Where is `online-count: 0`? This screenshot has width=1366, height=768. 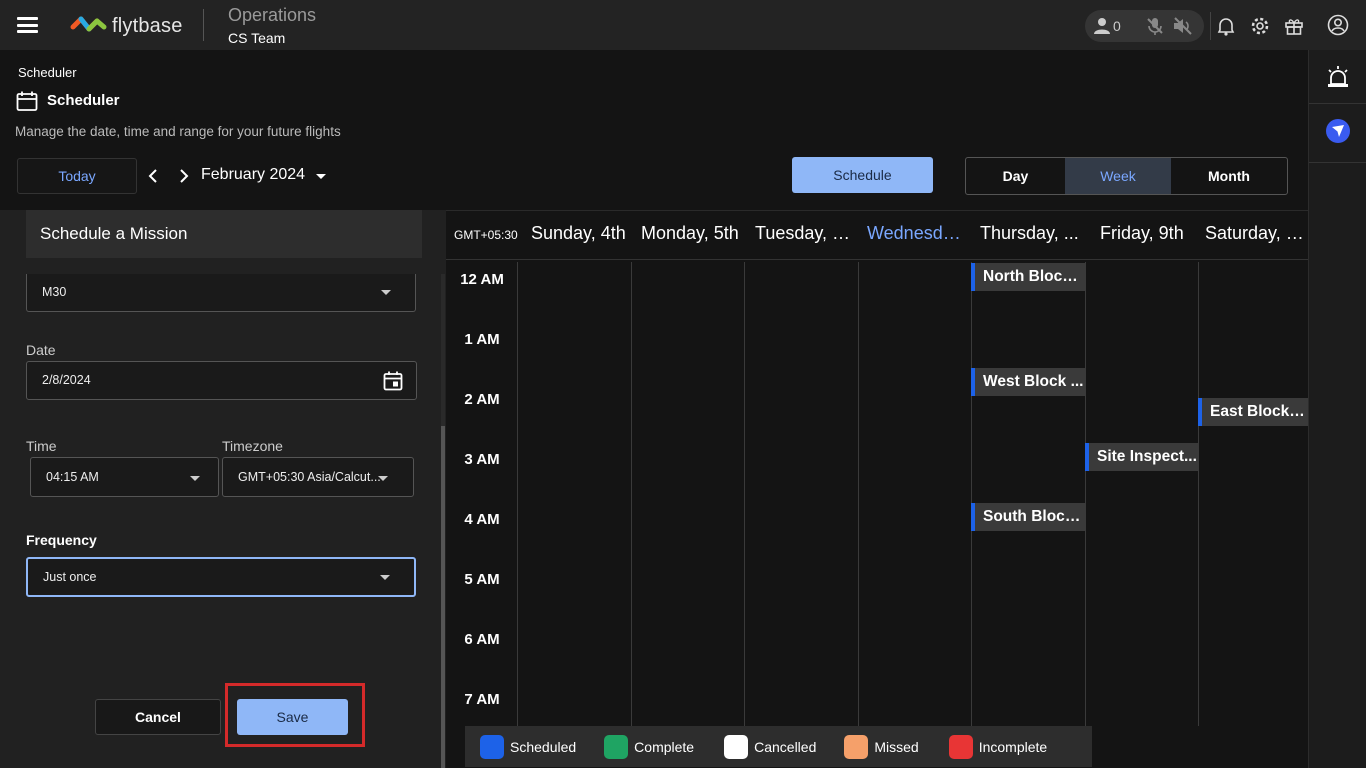
online-count: 0 is located at coordinates (1117, 26).